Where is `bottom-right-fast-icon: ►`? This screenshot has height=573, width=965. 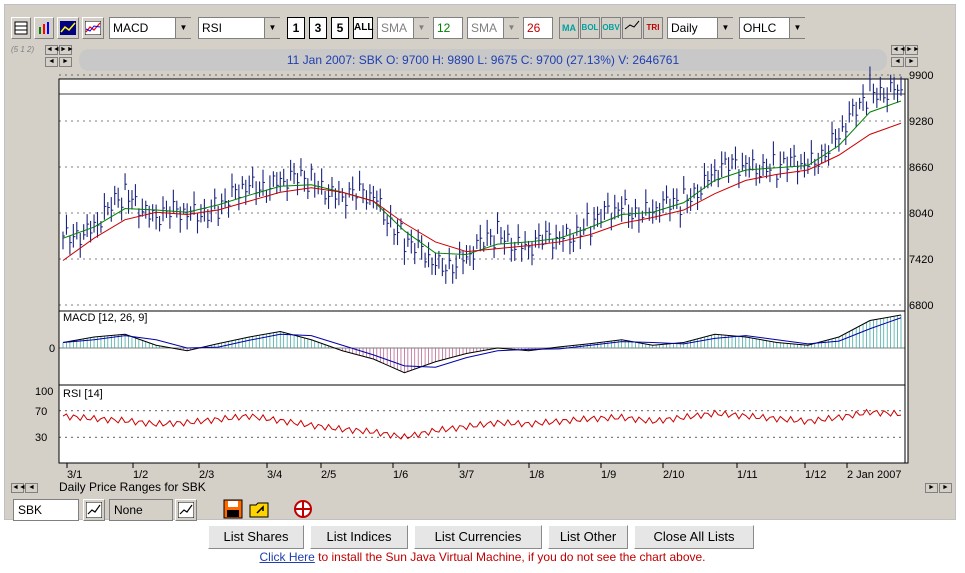 bottom-right-fast-icon: ► is located at coordinates (945, 488).